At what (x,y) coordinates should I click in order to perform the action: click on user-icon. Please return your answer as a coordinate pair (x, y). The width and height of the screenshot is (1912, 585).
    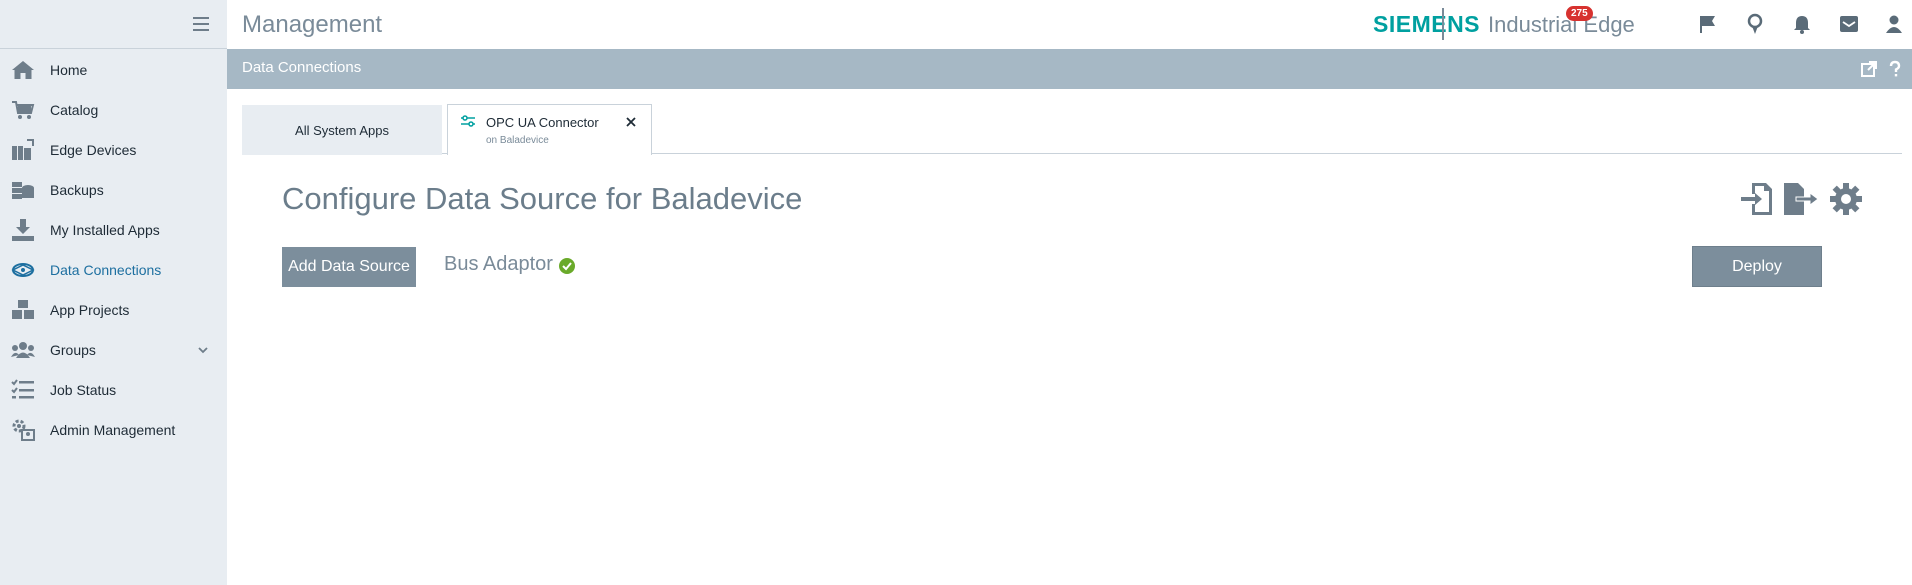
    Looking at the image, I should click on (1894, 24).